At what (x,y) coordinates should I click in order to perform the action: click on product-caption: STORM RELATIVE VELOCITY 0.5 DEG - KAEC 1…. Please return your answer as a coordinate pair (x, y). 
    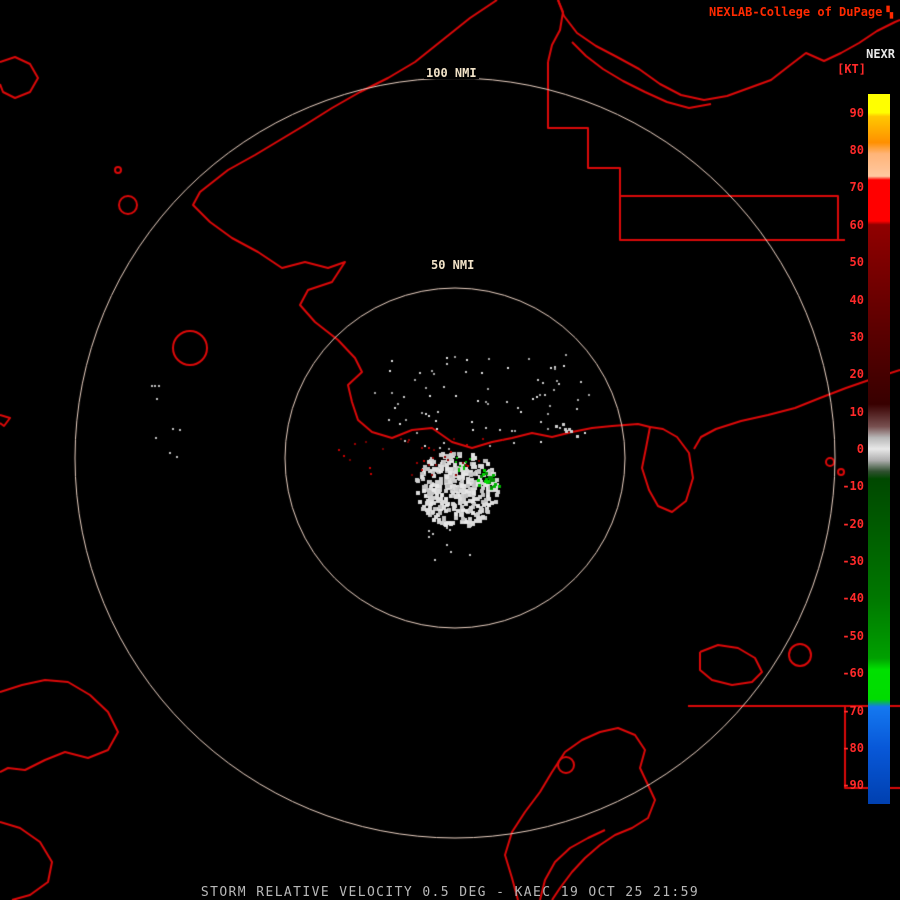
    Looking at the image, I should click on (450, 892).